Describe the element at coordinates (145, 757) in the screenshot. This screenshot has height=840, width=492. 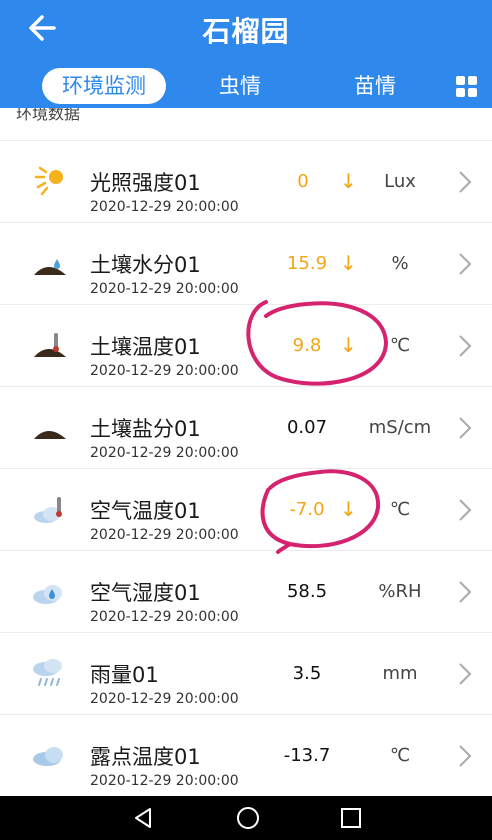
I see `sensor-name: 露点温度01` at that location.